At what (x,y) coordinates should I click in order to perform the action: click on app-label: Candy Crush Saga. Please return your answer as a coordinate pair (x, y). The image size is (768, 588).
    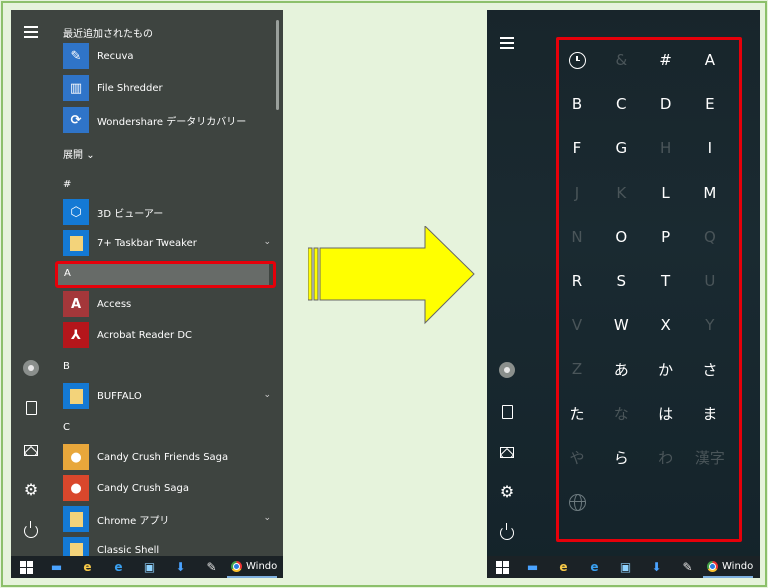
    Looking at the image, I should click on (143, 488).